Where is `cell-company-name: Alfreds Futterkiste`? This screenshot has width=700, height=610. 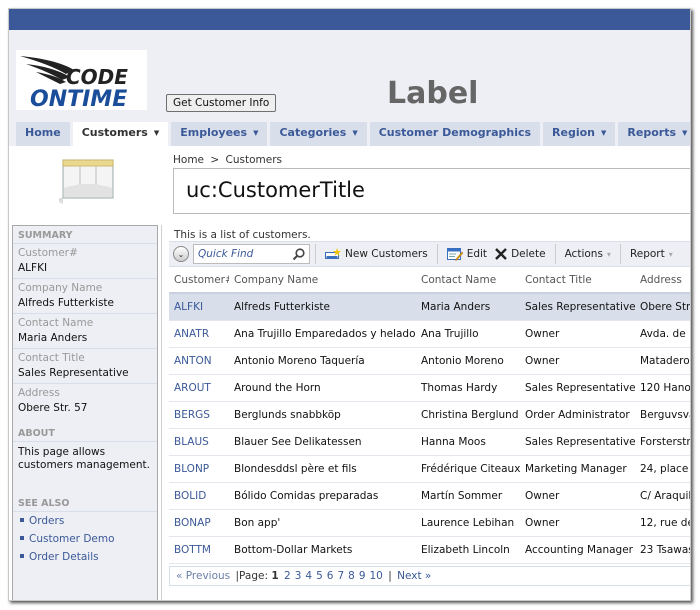 cell-company-name: Alfreds Futterkiste is located at coordinates (322, 307).